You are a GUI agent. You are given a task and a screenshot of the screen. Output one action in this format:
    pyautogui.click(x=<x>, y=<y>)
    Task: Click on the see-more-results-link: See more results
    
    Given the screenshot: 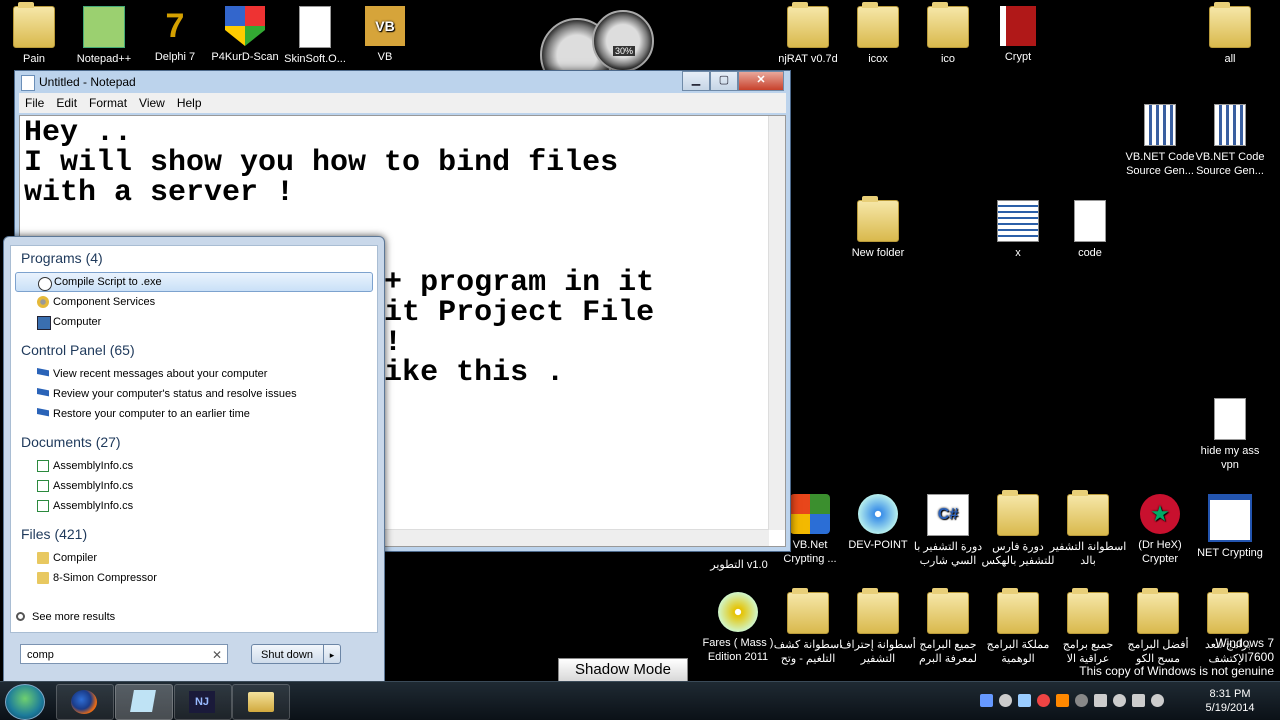 What is the action you would take?
    pyautogui.click(x=65, y=617)
    